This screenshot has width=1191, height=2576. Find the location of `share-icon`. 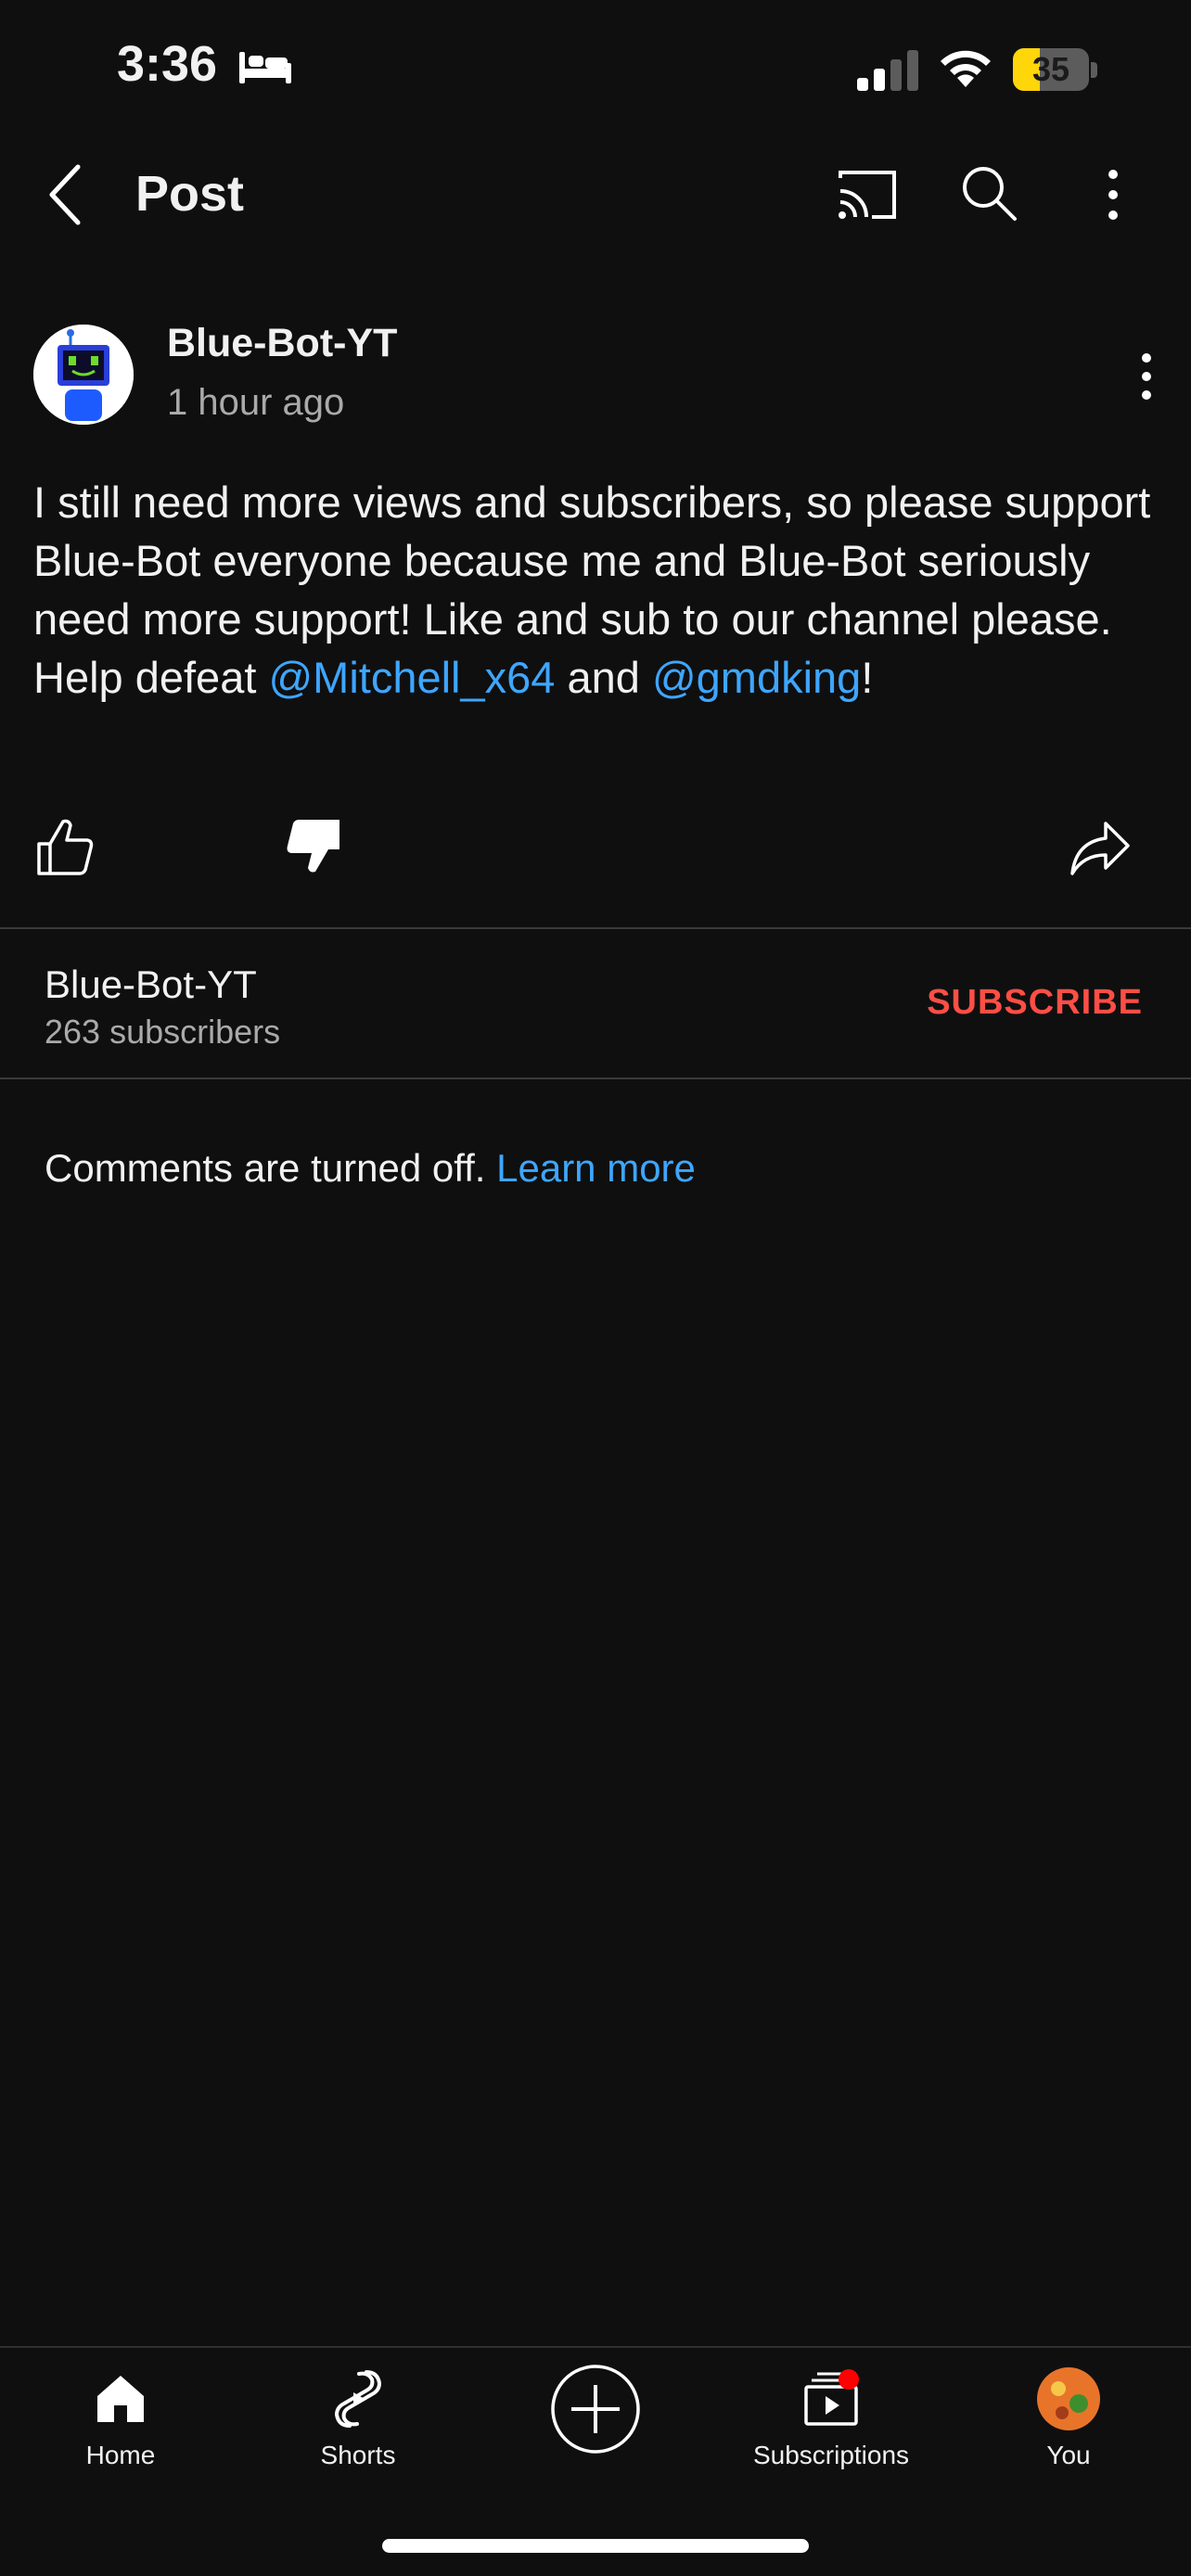

share-icon is located at coordinates (1100, 847).